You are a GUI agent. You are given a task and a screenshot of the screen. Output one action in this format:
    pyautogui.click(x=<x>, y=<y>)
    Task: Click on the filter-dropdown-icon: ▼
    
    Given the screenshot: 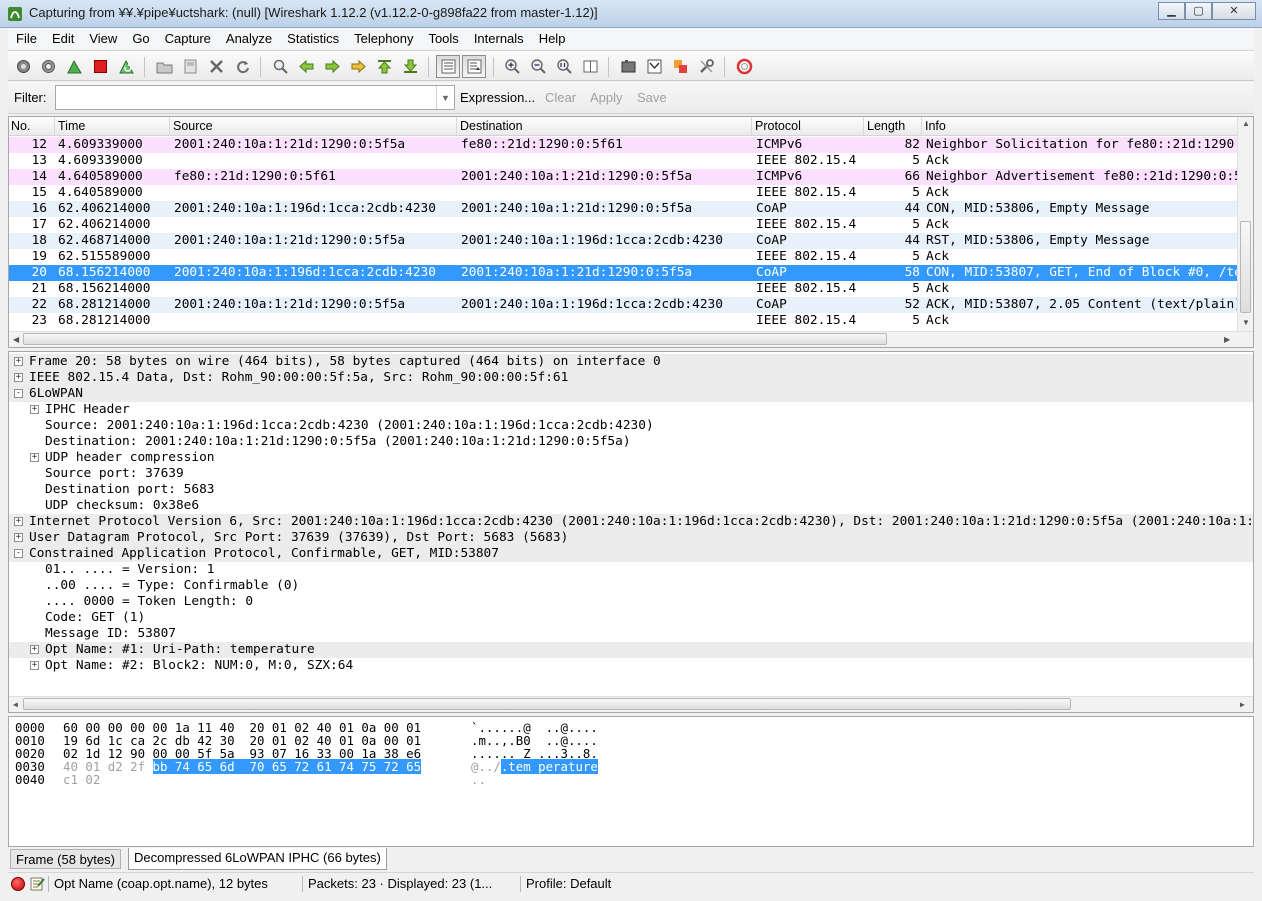 What is the action you would take?
    pyautogui.click(x=445, y=97)
    